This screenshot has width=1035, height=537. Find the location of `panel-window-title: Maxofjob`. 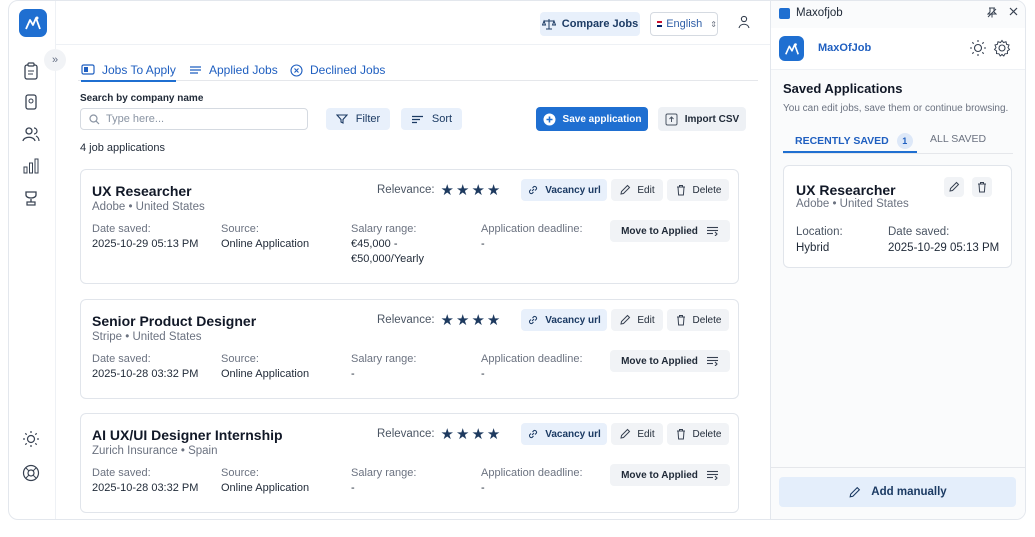

panel-window-title: Maxofjob is located at coordinates (811, 13).